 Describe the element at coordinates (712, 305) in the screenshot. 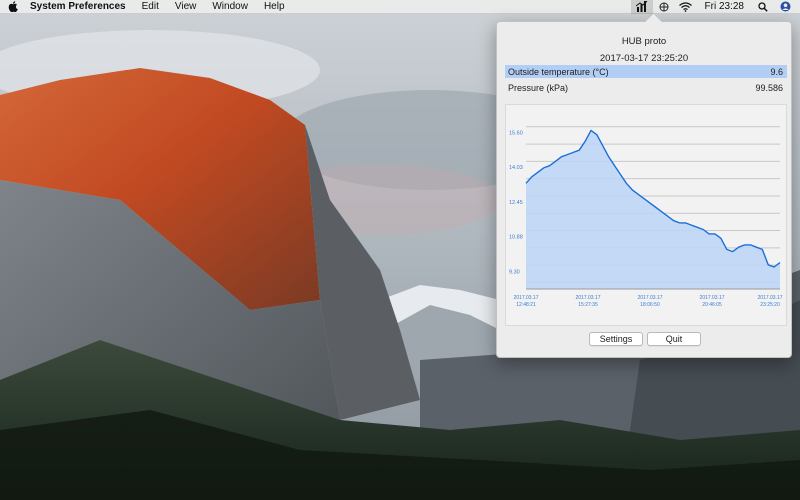

I see `x-tick-label: 20:46:05` at that location.